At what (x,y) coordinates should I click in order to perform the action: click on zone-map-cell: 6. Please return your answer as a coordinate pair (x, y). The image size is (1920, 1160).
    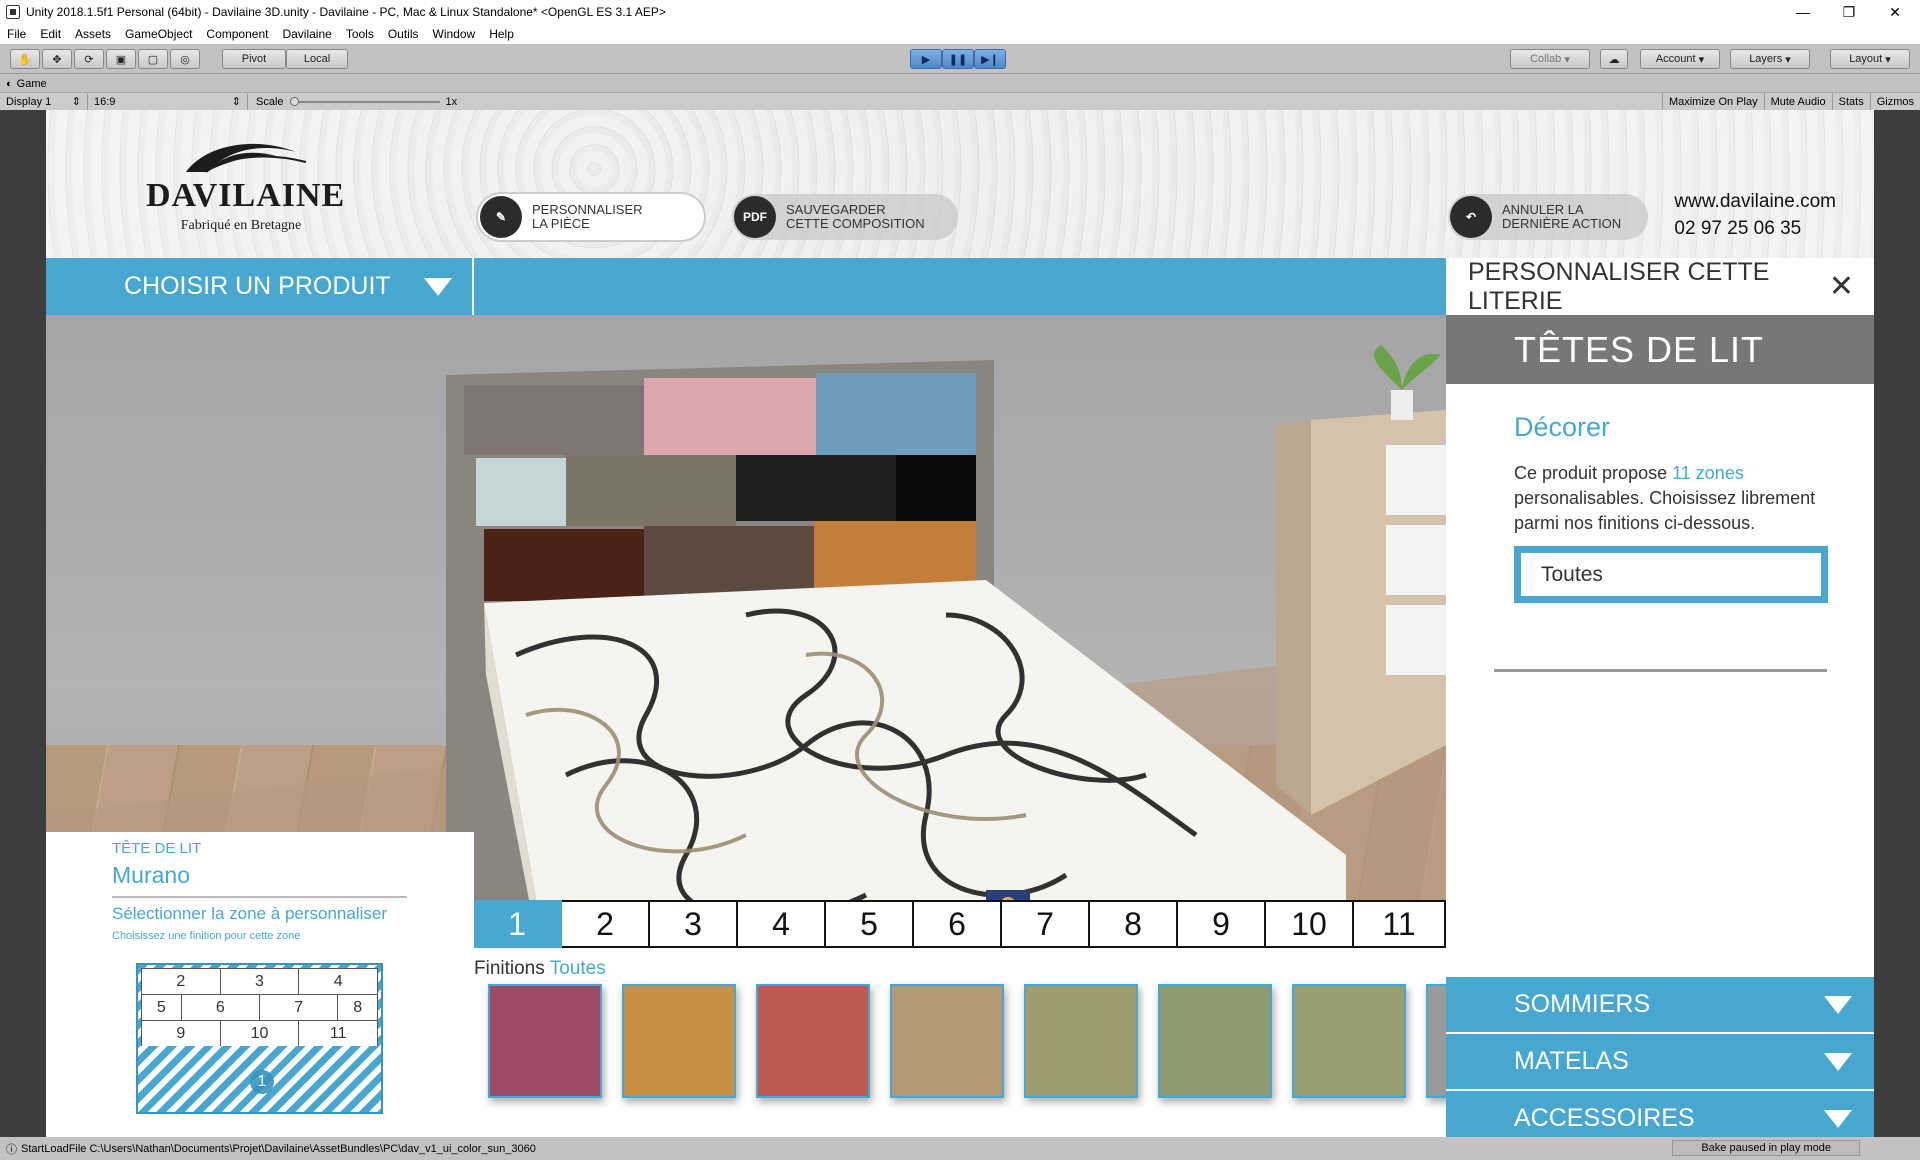
    Looking at the image, I should click on (221, 1007).